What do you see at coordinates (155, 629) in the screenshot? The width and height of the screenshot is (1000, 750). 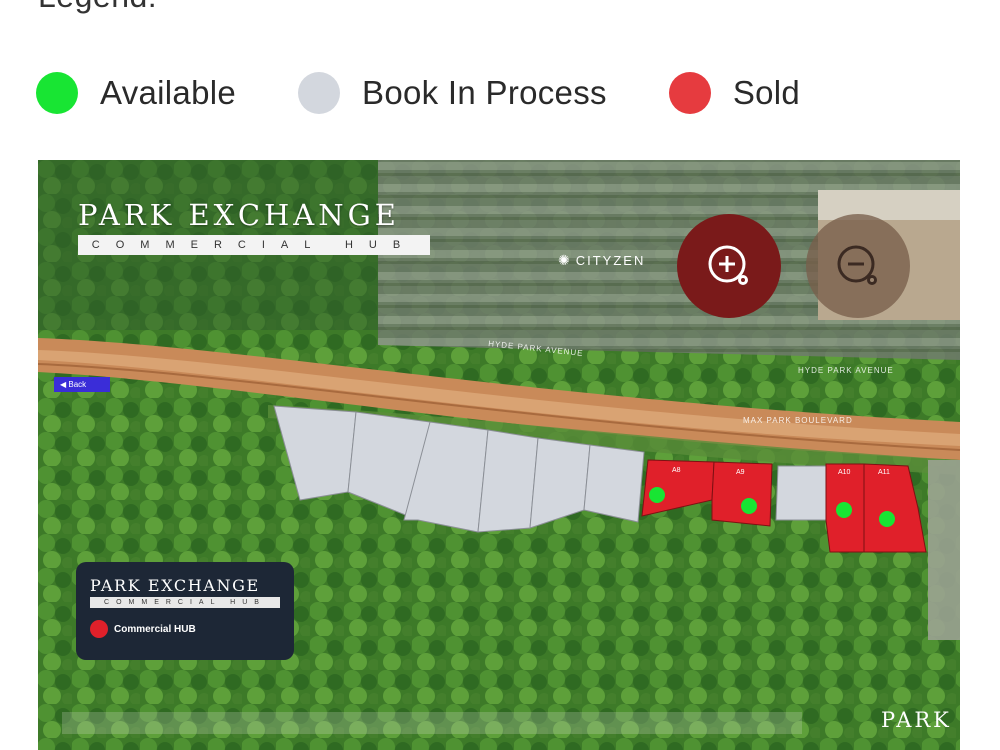 I see `map-key-label: Commercial HUB` at bounding box center [155, 629].